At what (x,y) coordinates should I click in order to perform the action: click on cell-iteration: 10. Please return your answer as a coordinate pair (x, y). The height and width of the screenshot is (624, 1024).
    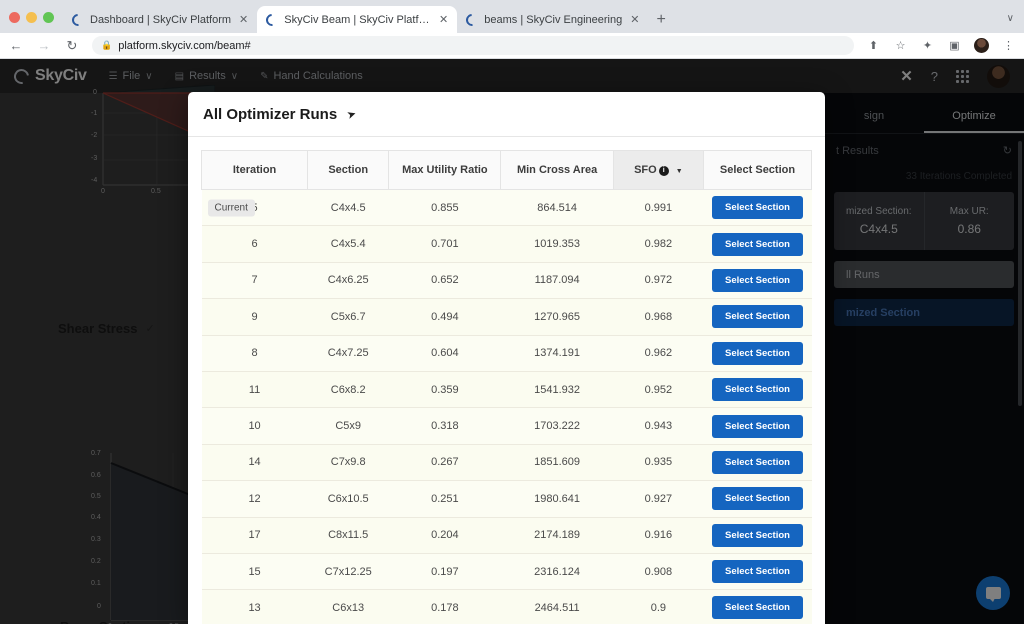
    Looking at the image, I should click on (254, 426).